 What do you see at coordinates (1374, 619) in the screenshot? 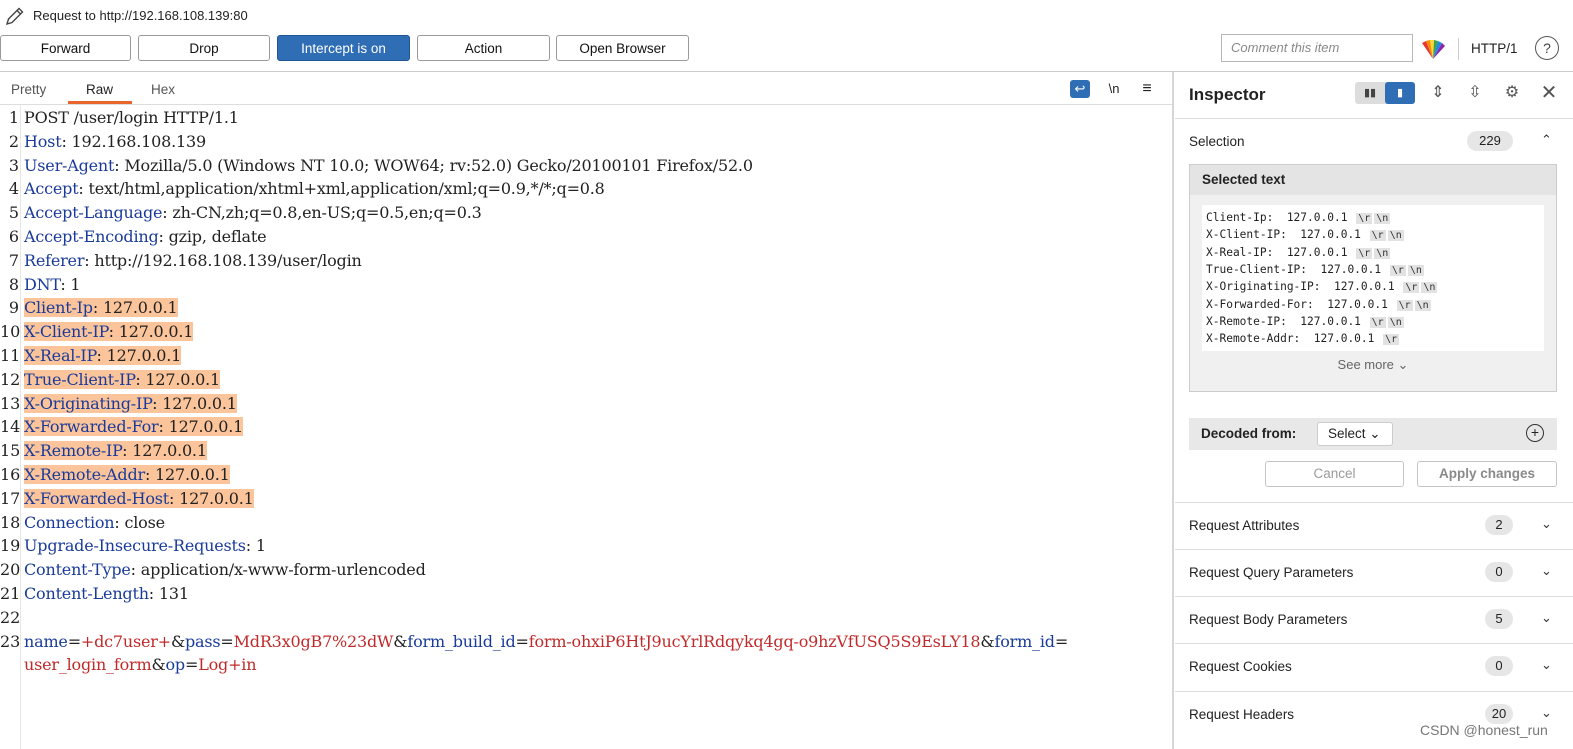
I see `inspector-section: Request Body Parameters 5 ⌄` at bounding box center [1374, 619].